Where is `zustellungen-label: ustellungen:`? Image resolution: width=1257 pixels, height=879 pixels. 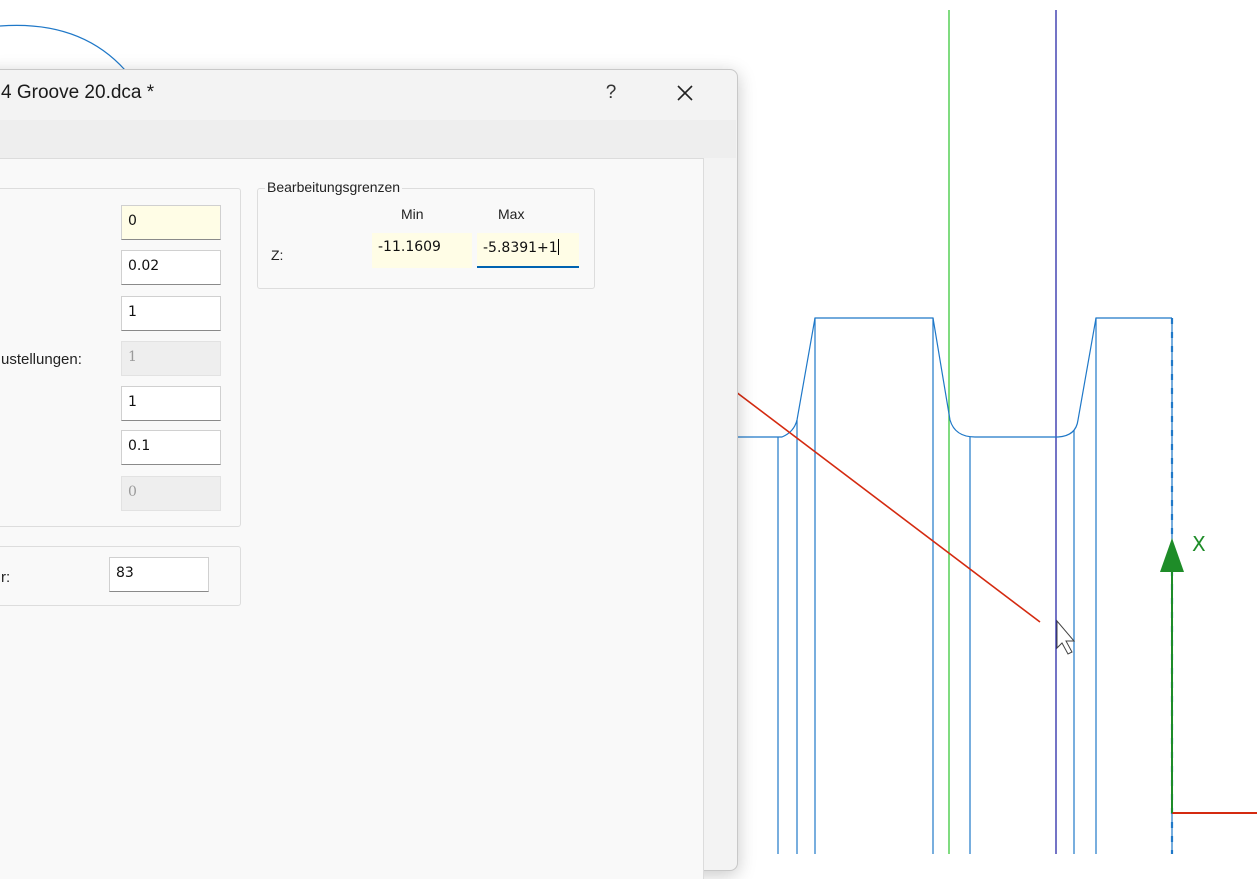 zustellungen-label: ustellungen: is located at coordinates (41, 359).